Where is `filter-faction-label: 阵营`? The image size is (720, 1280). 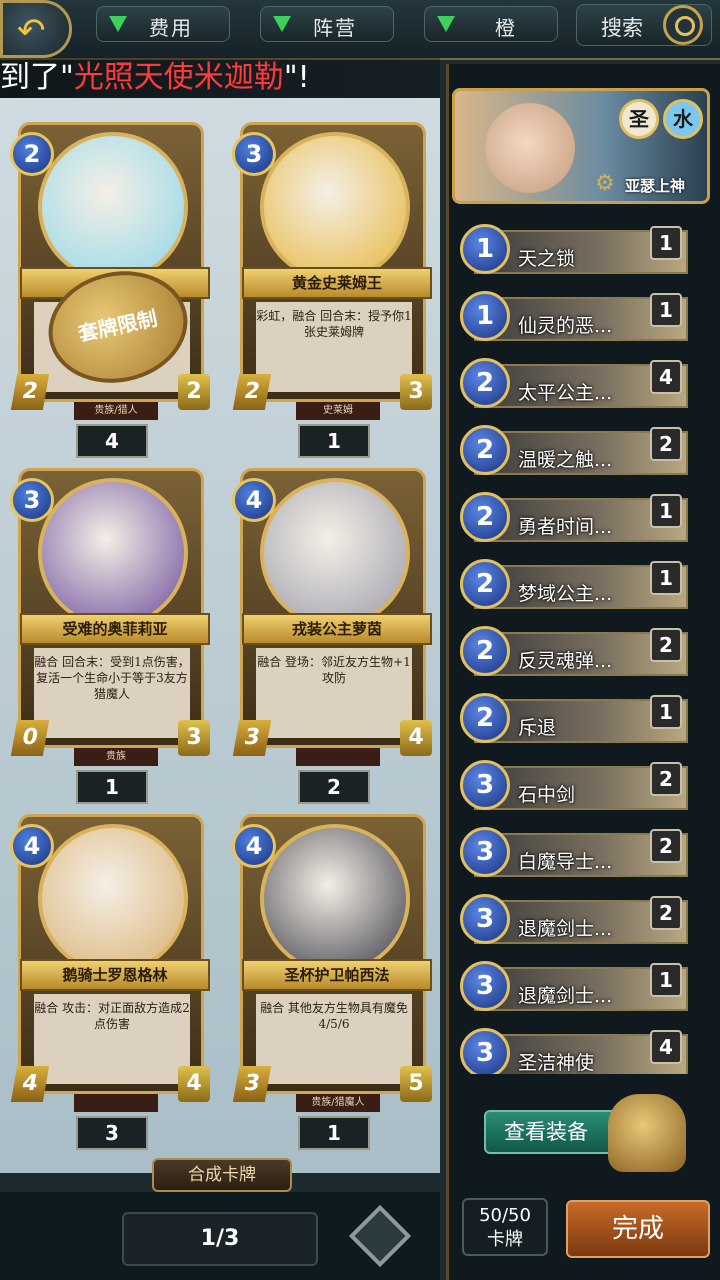
filter-faction-label: 阵营 is located at coordinates (335, 28).